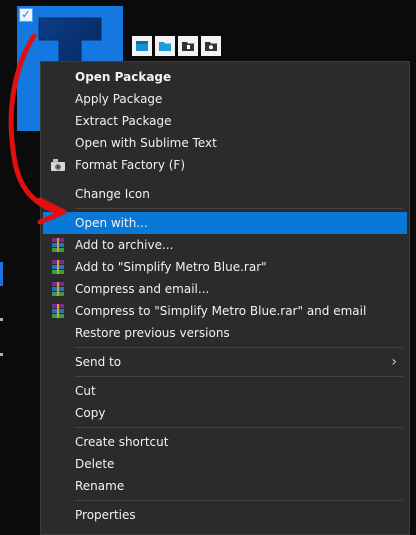  What do you see at coordinates (112, 194) in the screenshot?
I see `menu-item-label: Change Icon` at bounding box center [112, 194].